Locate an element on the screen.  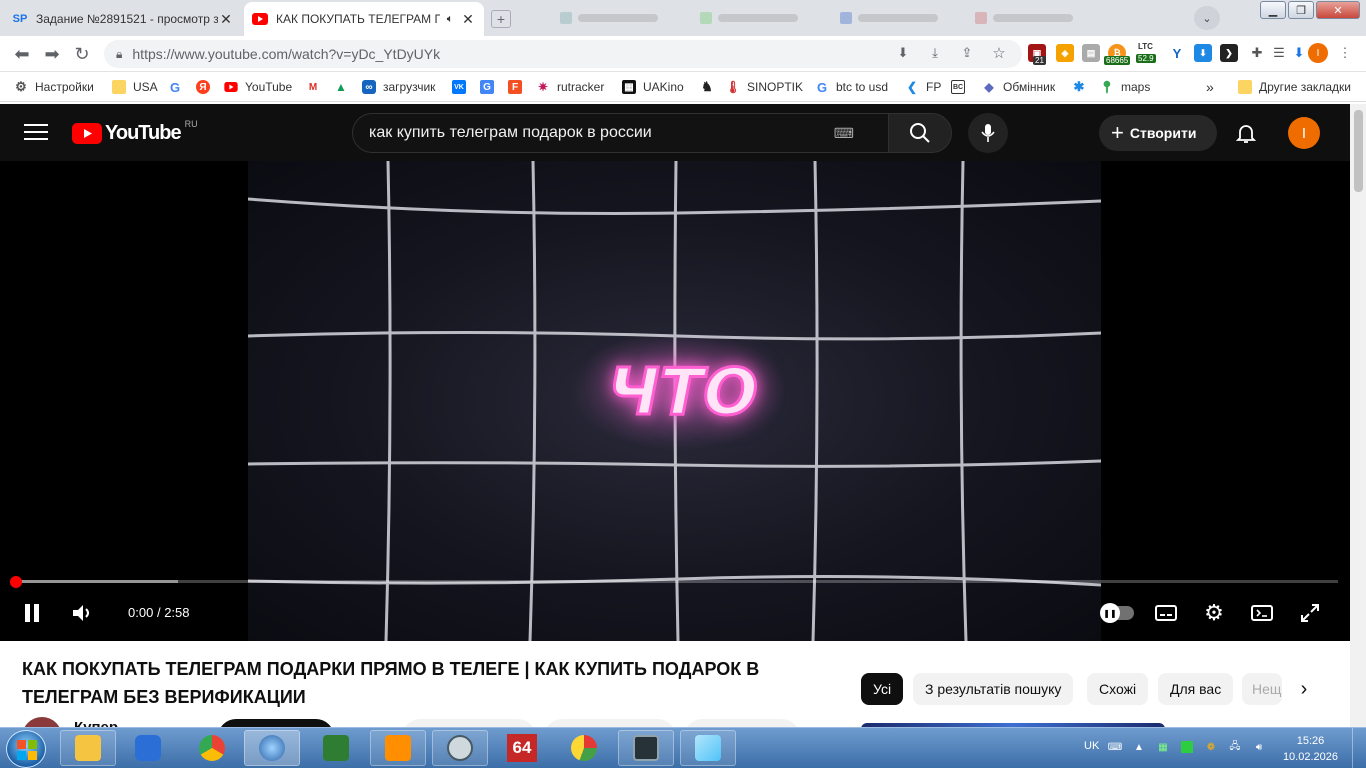
reading-list-icon: ☰ is located at coordinates (1279, 53).